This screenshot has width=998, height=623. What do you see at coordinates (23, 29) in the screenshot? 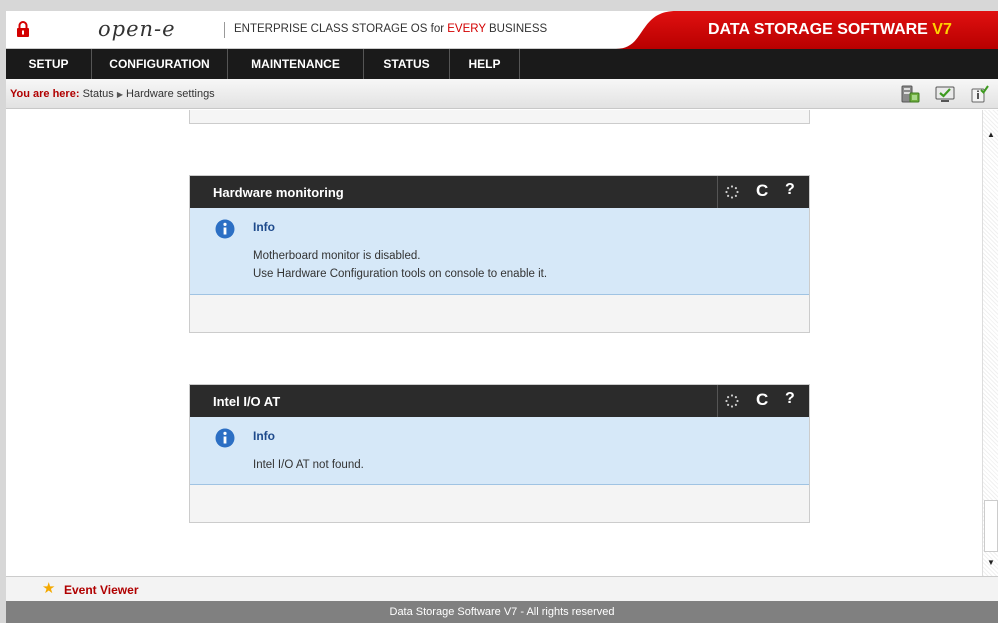
I see `lock-icon` at bounding box center [23, 29].